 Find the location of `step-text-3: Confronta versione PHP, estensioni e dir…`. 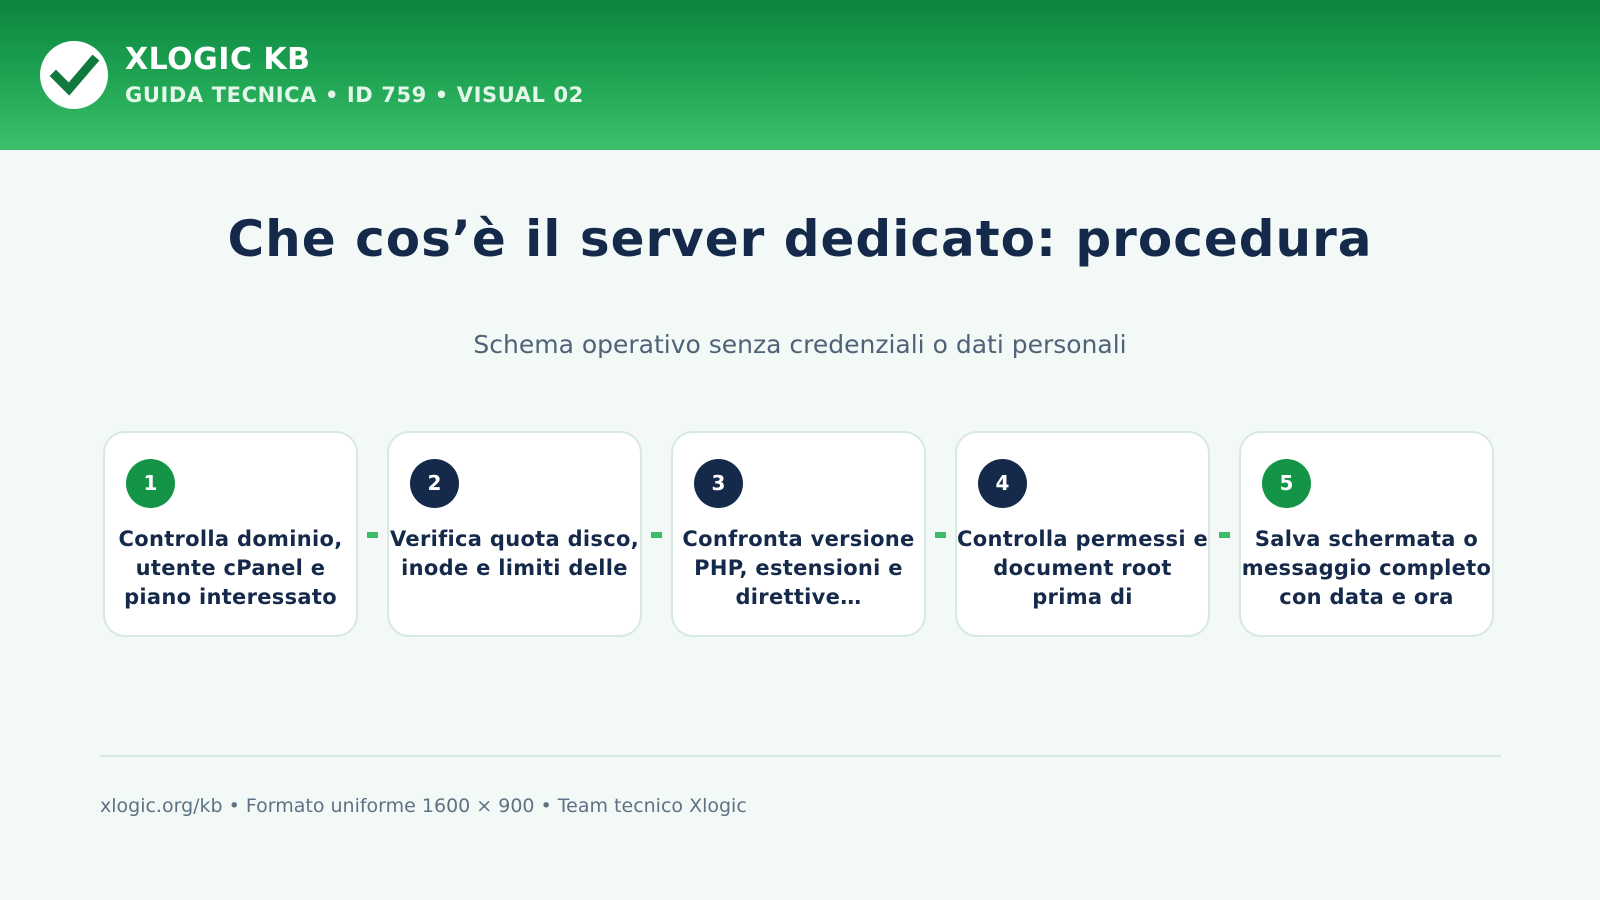

step-text-3: Confronta versione PHP, estensioni e dir… is located at coordinates (798, 568).